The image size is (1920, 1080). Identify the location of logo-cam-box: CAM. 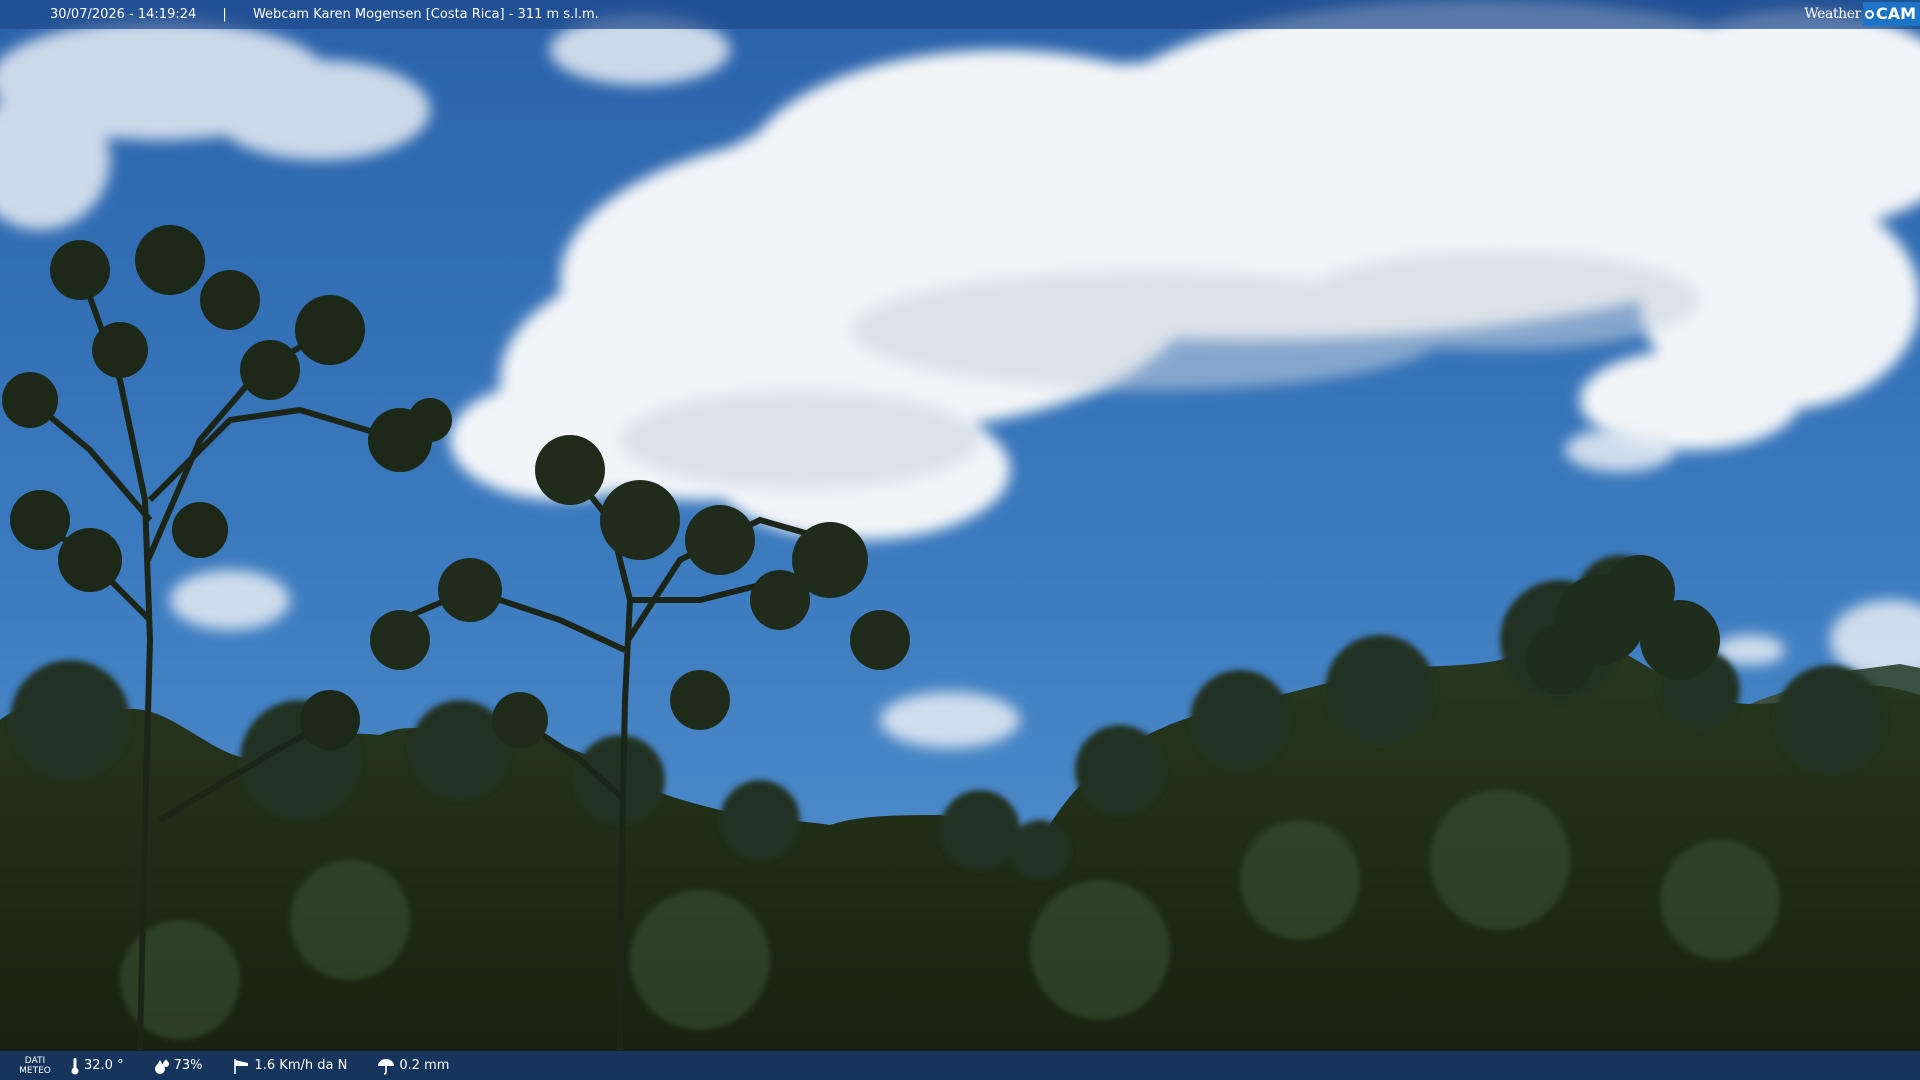
(1891, 14).